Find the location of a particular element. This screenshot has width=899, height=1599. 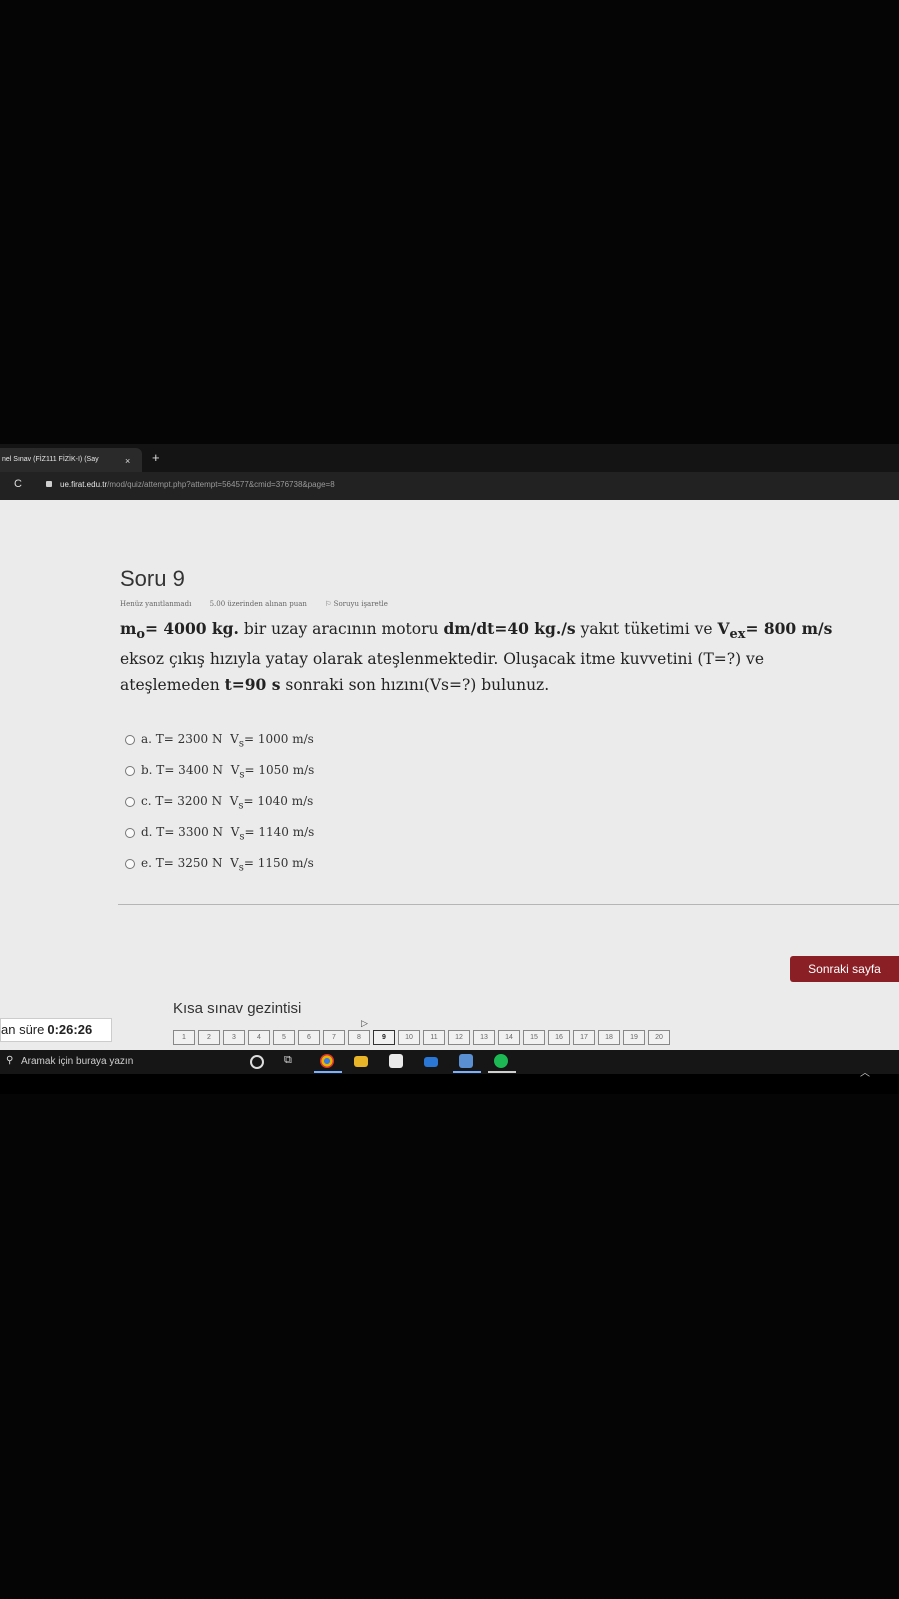

quiz-nav-page-button: 14 is located at coordinates (509, 1037).